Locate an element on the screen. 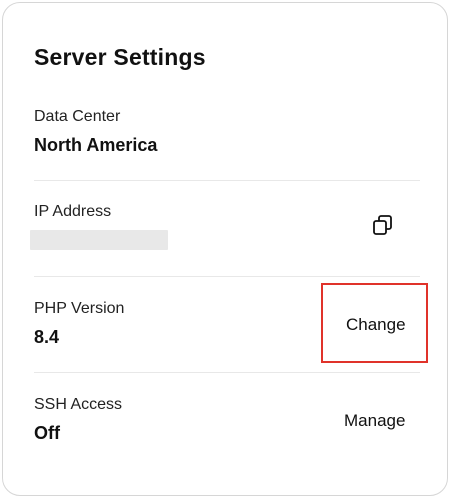 The image size is (452, 500). manage-ssh-access-button: Manage is located at coordinates (374, 421).